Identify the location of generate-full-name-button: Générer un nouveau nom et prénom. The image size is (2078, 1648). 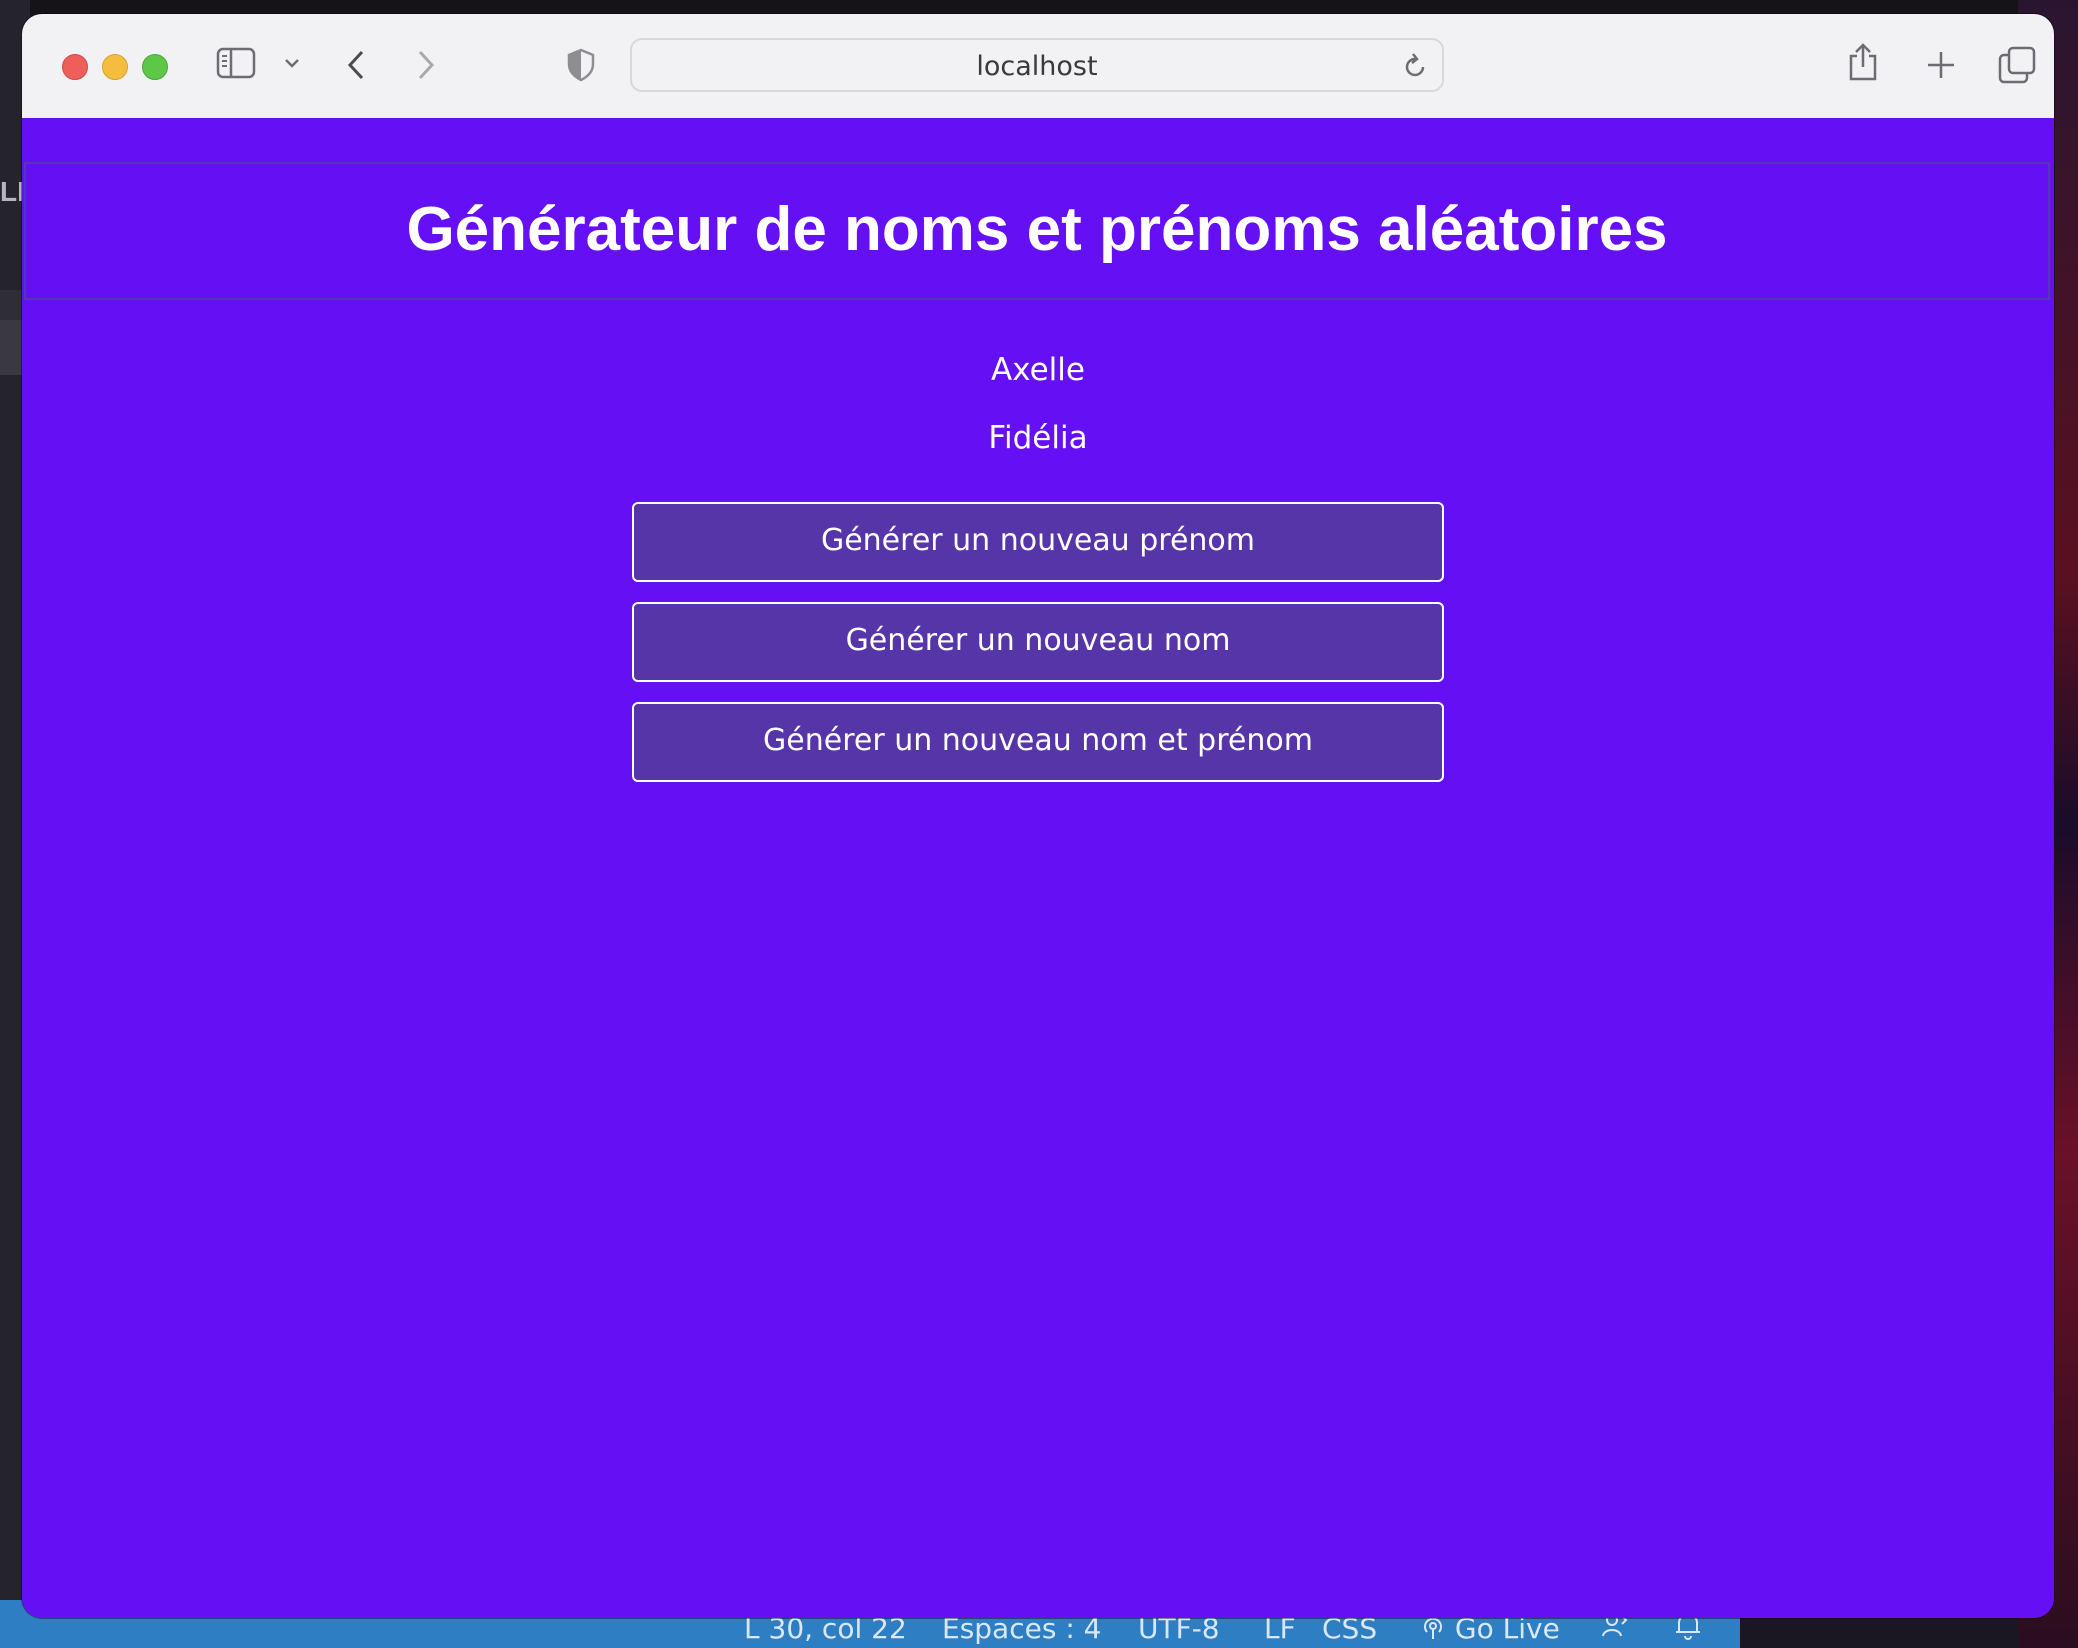
(1038, 742).